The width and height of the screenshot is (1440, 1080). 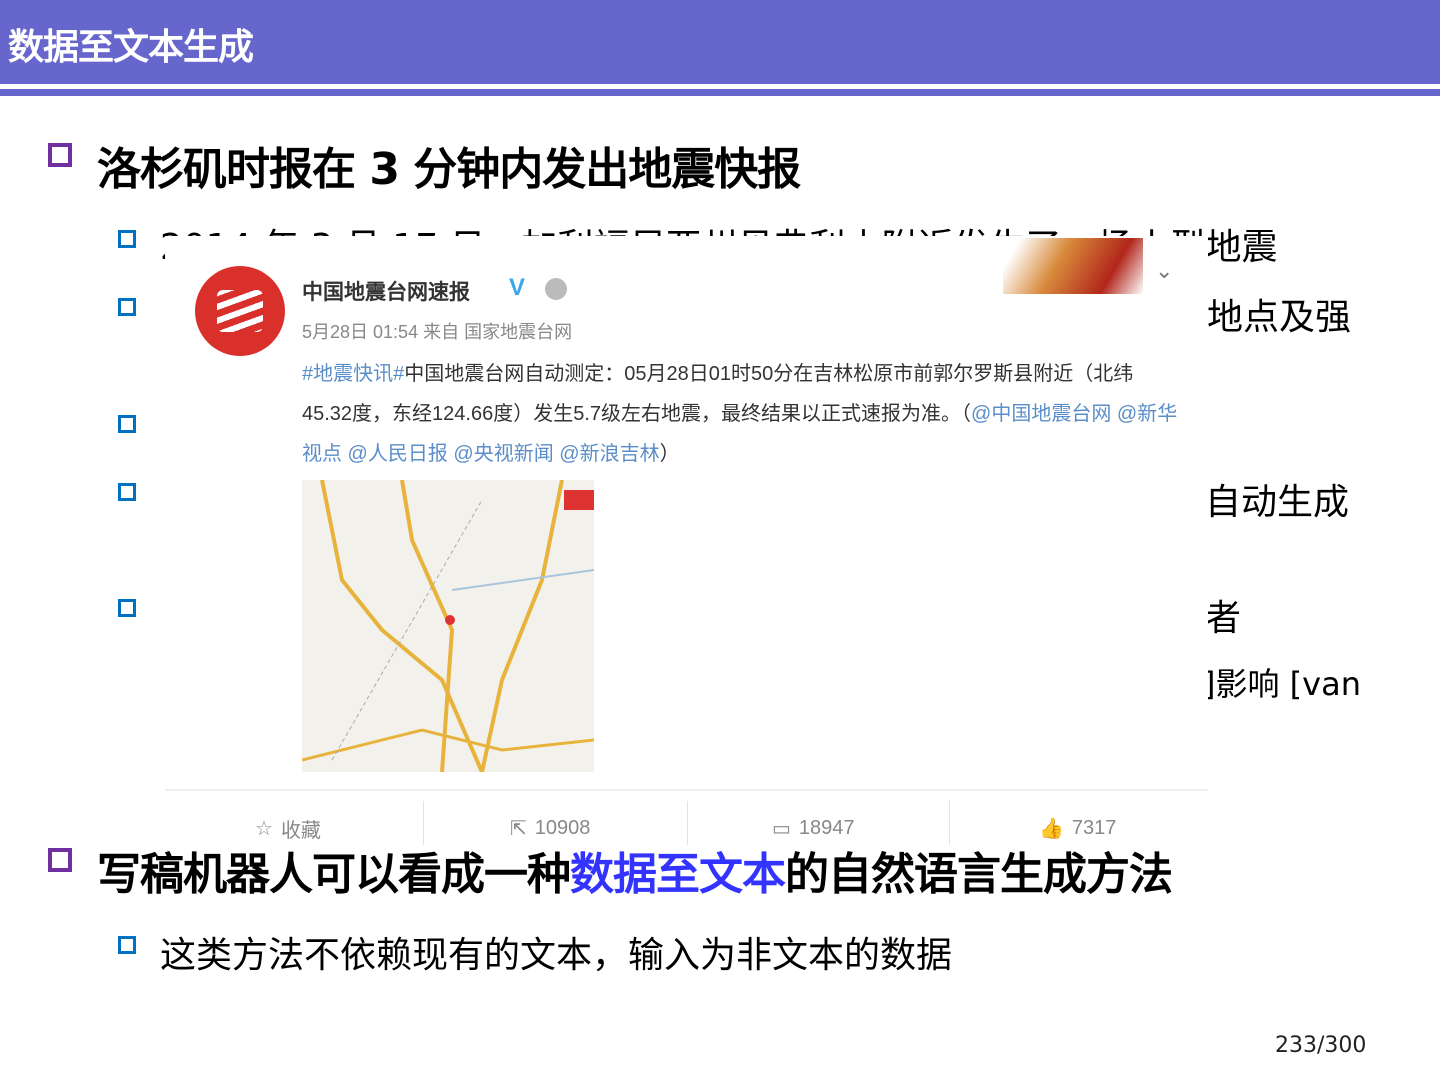 What do you see at coordinates (826, 827) in the screenshot?
I see `comment-count: 18947` at bounding box center [826, 827].